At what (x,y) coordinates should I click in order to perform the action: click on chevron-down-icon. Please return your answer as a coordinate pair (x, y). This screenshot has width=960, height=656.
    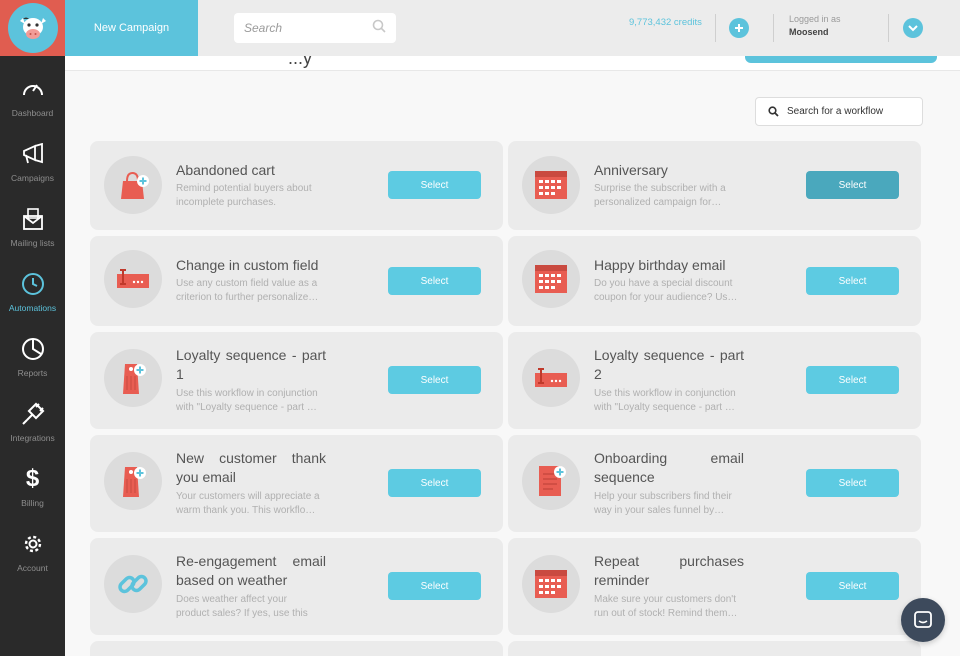
    Looking at the image, I should click on (913, 28).